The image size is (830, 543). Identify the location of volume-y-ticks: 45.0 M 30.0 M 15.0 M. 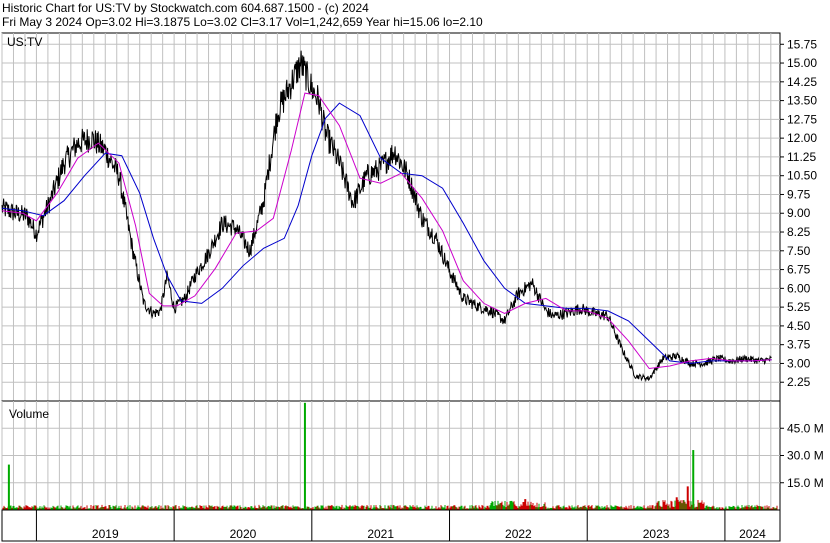
(802, 455).